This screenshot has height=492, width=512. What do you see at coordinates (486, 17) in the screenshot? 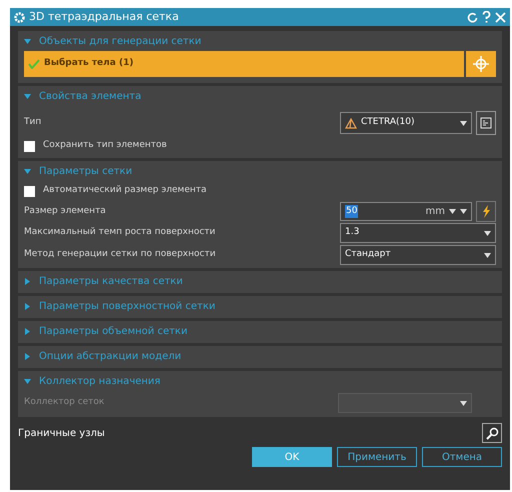
I see `help-icon` at bounding box center [486, 17].